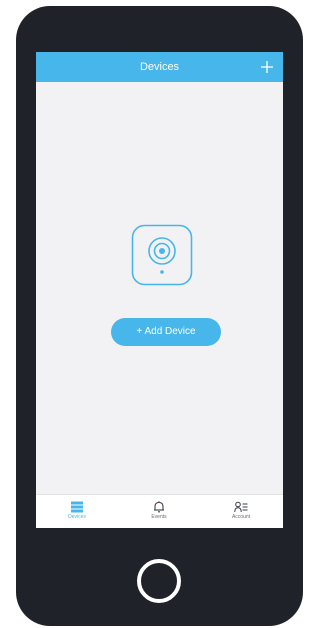  I want to click on tab-devices-label: Devices, so click(77, 517).